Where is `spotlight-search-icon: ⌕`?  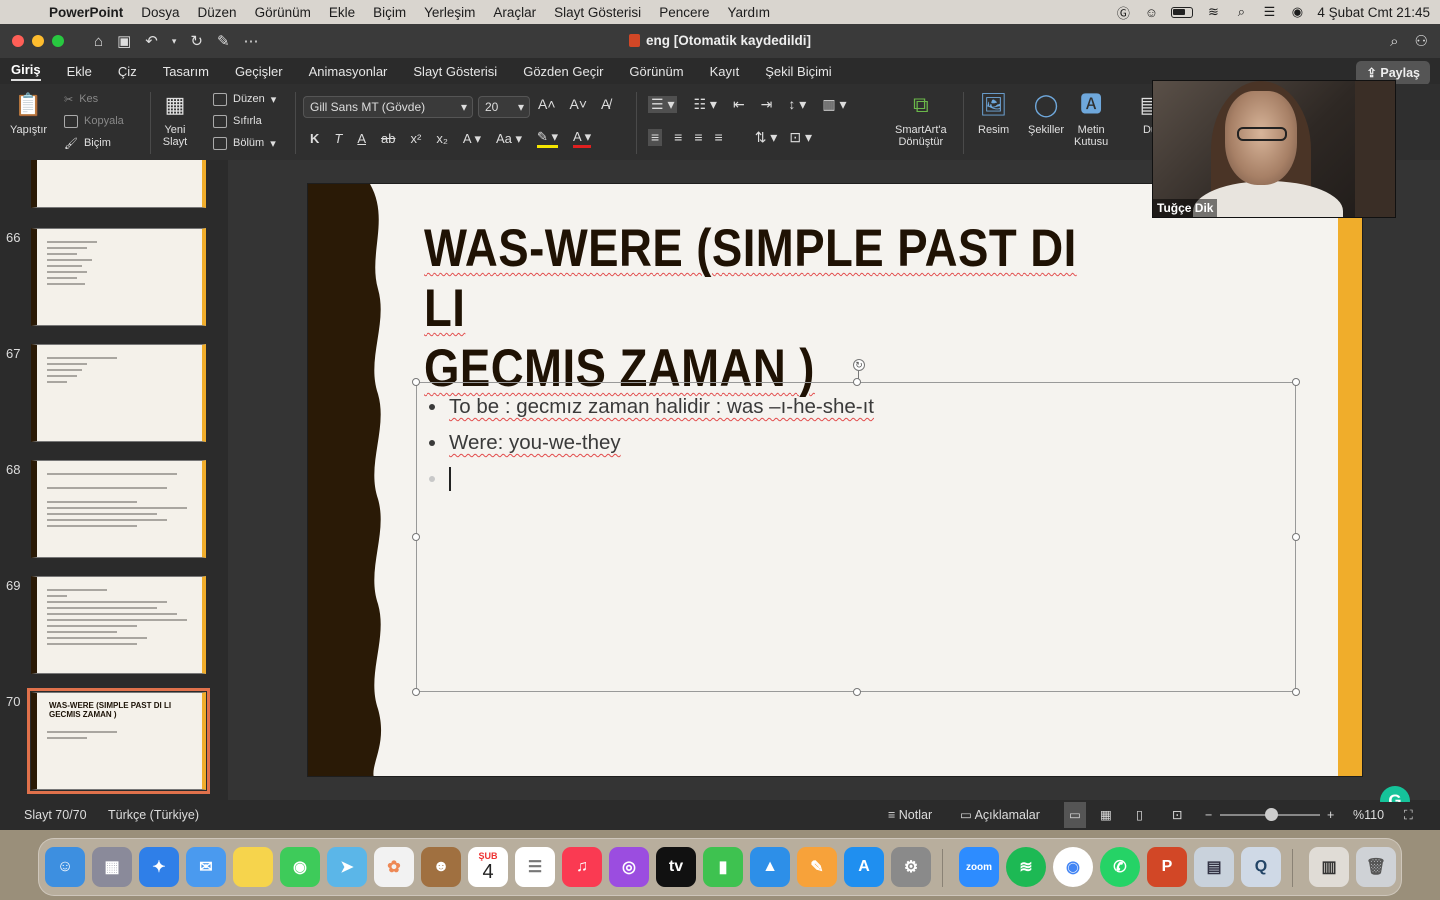 spotlight-search-icon: ⌕ is located at coordinates (1241, 11).